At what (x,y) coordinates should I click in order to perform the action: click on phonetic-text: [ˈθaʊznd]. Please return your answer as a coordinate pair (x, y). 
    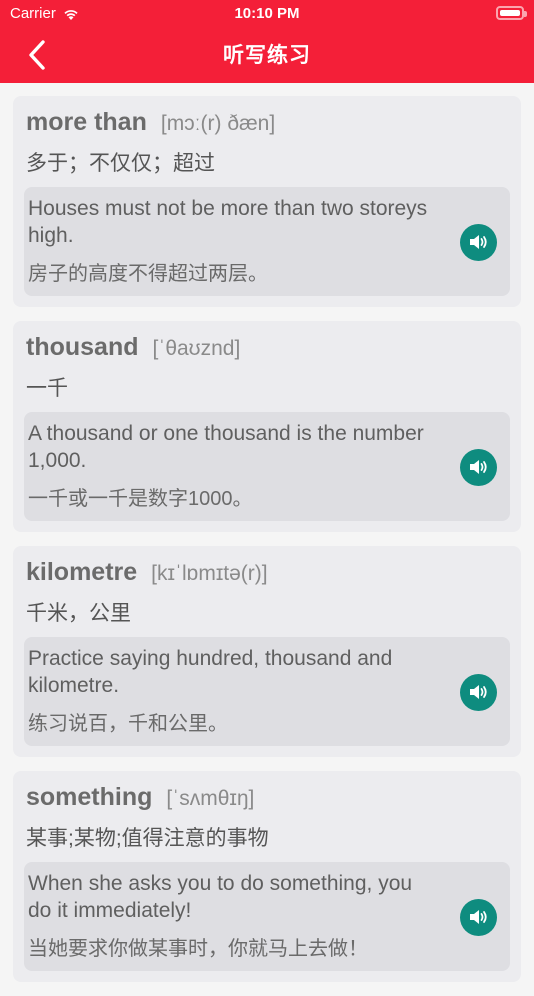
    Looking at the image, I should click on (196, 348).